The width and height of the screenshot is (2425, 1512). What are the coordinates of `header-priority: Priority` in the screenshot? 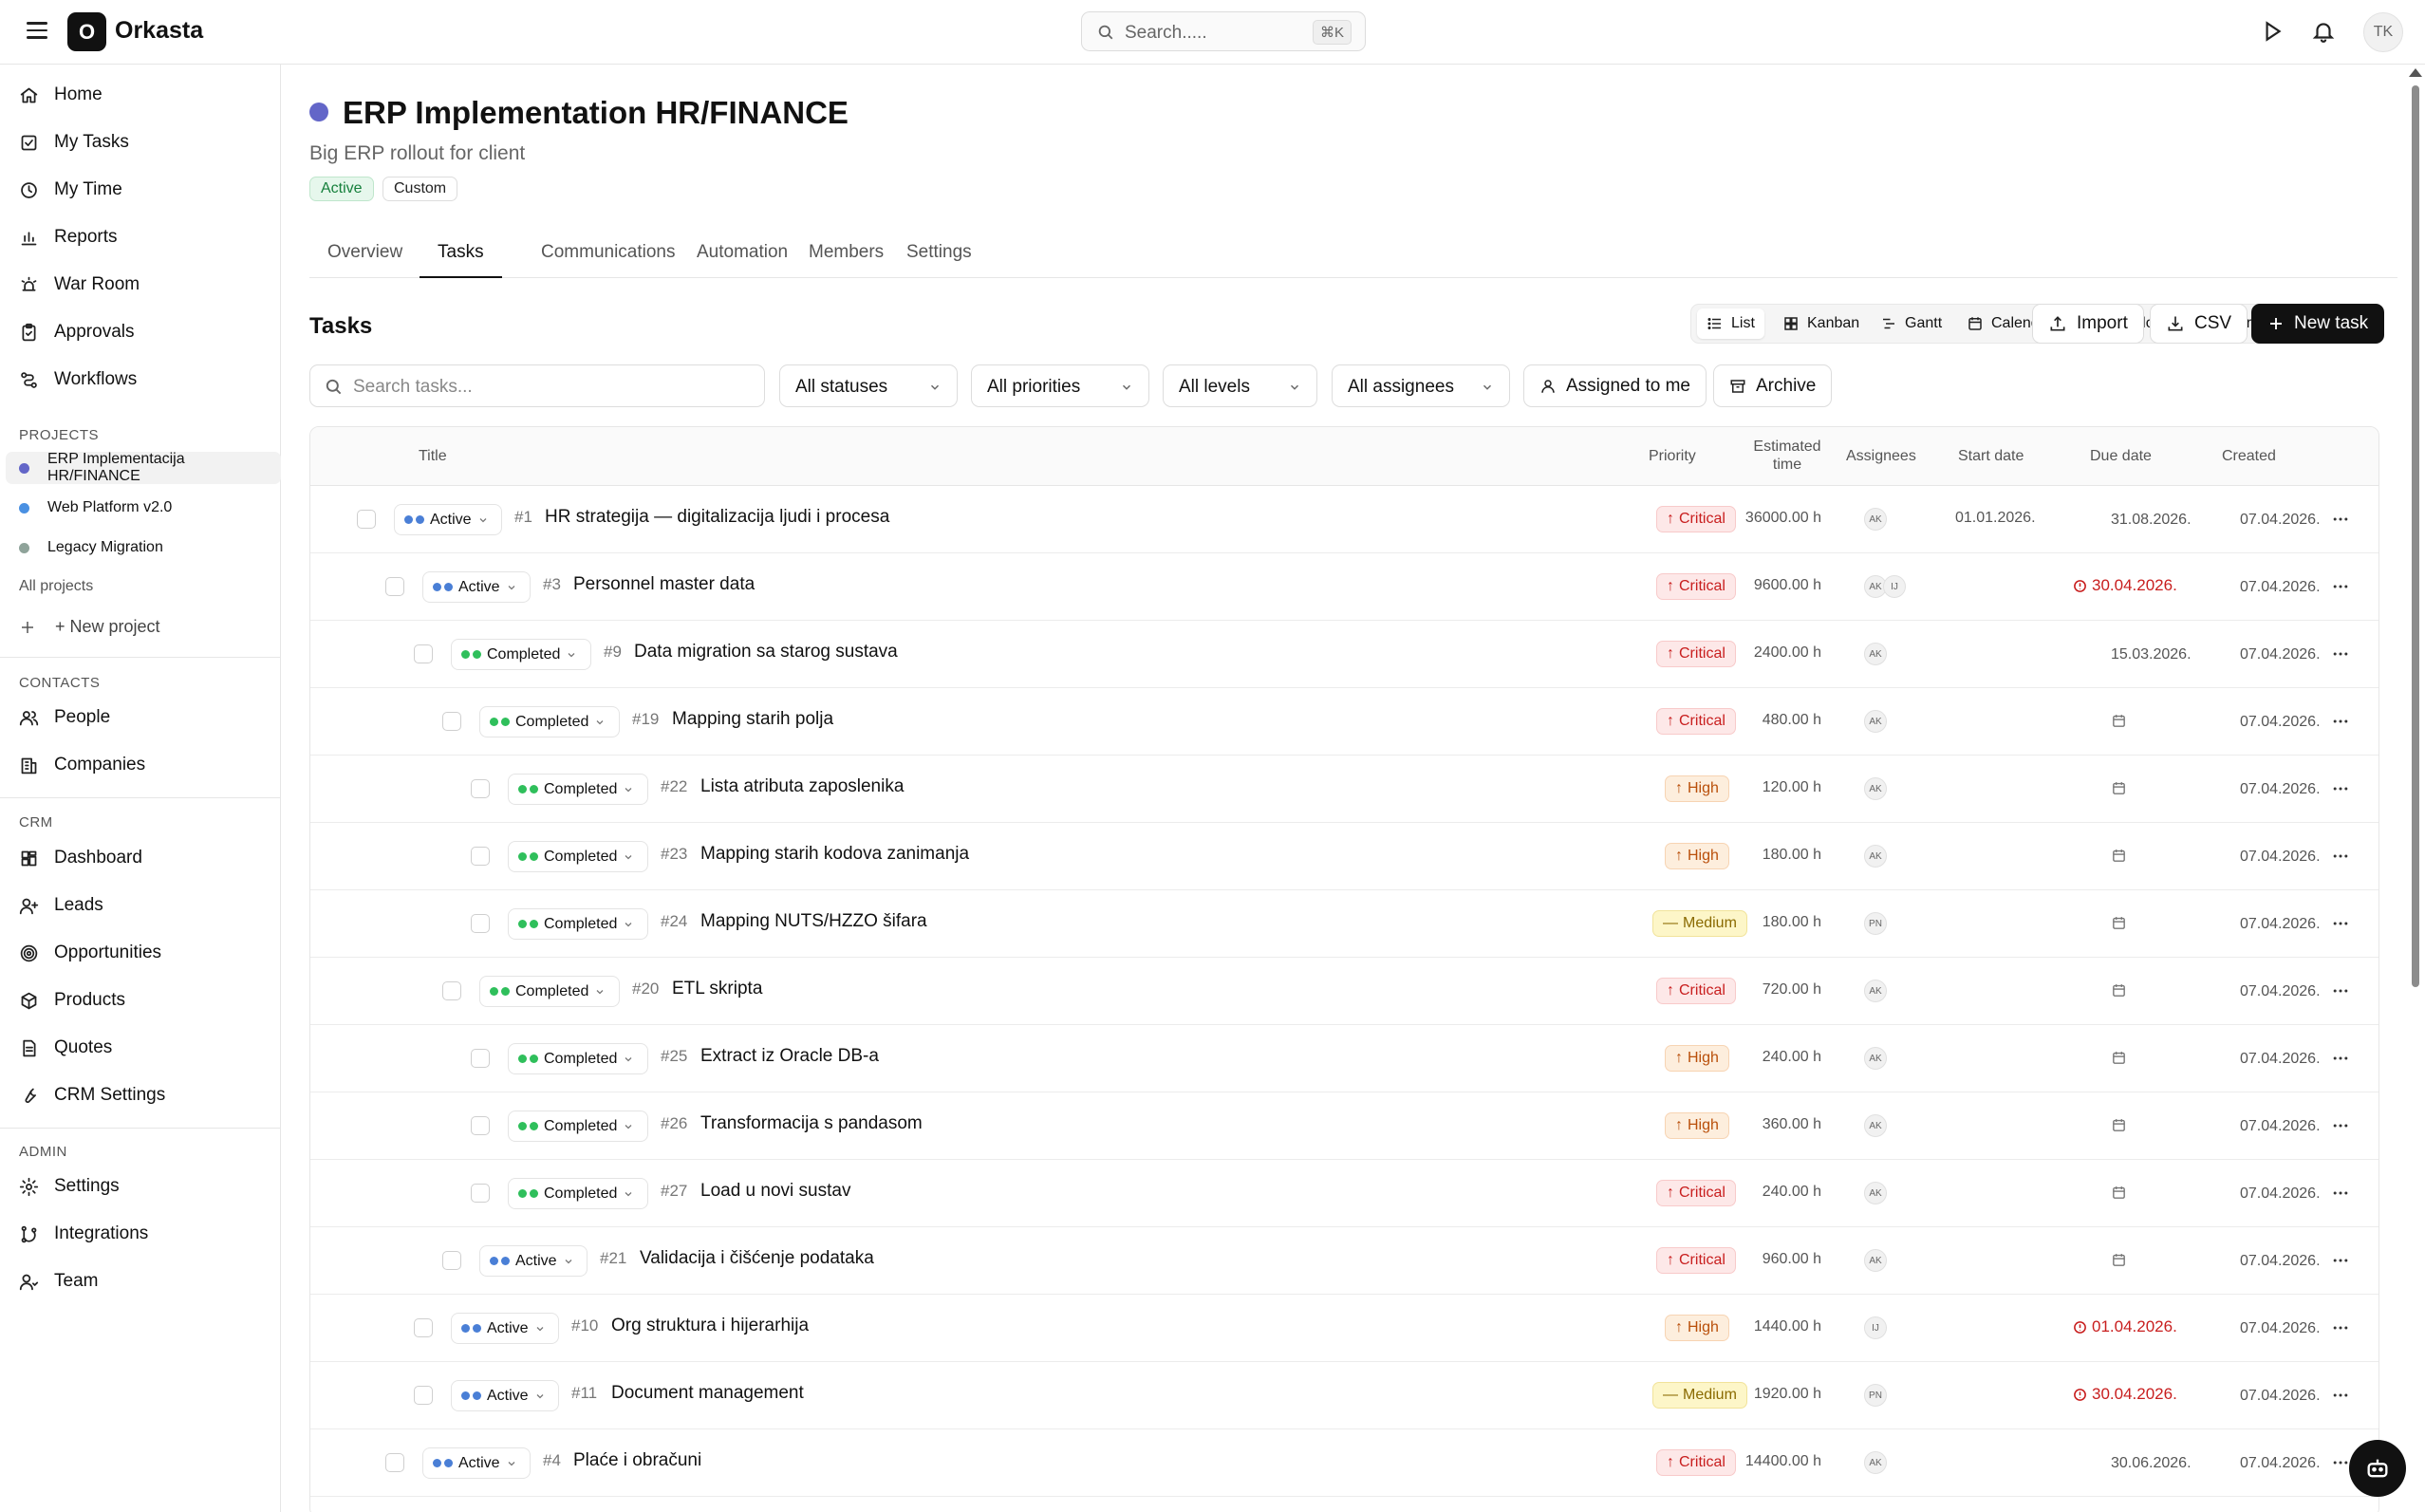 It's located at (1672, 456).